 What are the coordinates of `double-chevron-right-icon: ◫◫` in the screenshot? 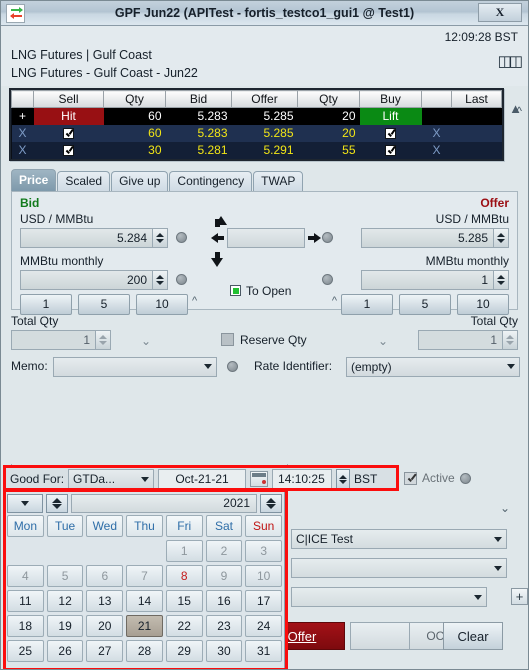 It's located at (510, 61).